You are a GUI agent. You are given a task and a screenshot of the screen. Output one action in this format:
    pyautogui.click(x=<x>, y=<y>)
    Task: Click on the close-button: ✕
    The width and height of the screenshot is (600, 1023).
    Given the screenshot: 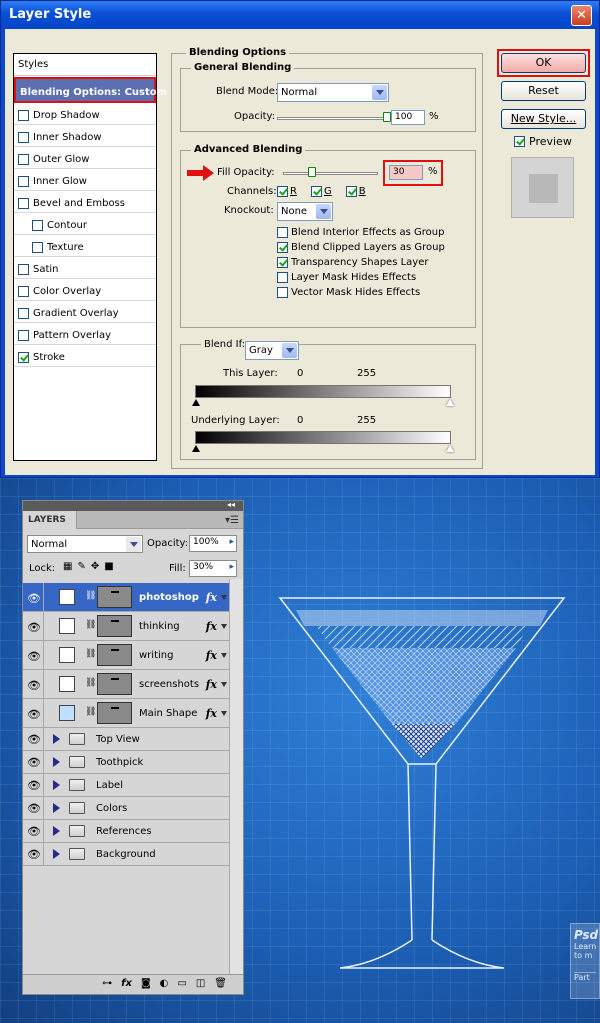 What is the action you would take?
    pyautogui.click(x=581, y=15)
    